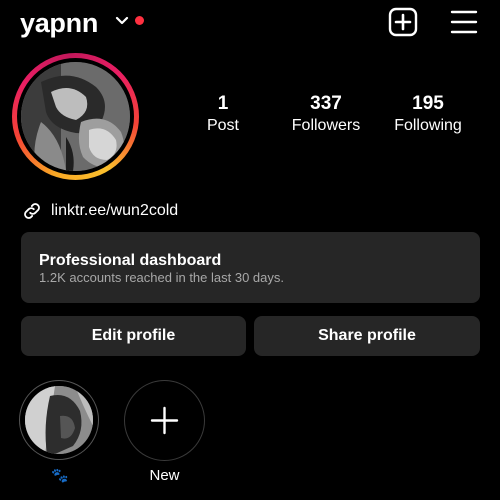  What do you see at coordinates (133, 336) in the screenshot?
I see `edit-profile-button: Edit profile` at bounding box center [133, 336].